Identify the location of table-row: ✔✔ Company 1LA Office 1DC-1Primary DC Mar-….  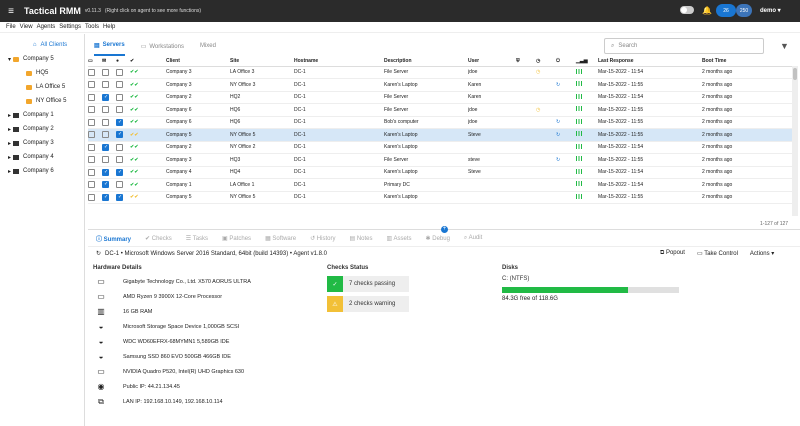
(442, 185).